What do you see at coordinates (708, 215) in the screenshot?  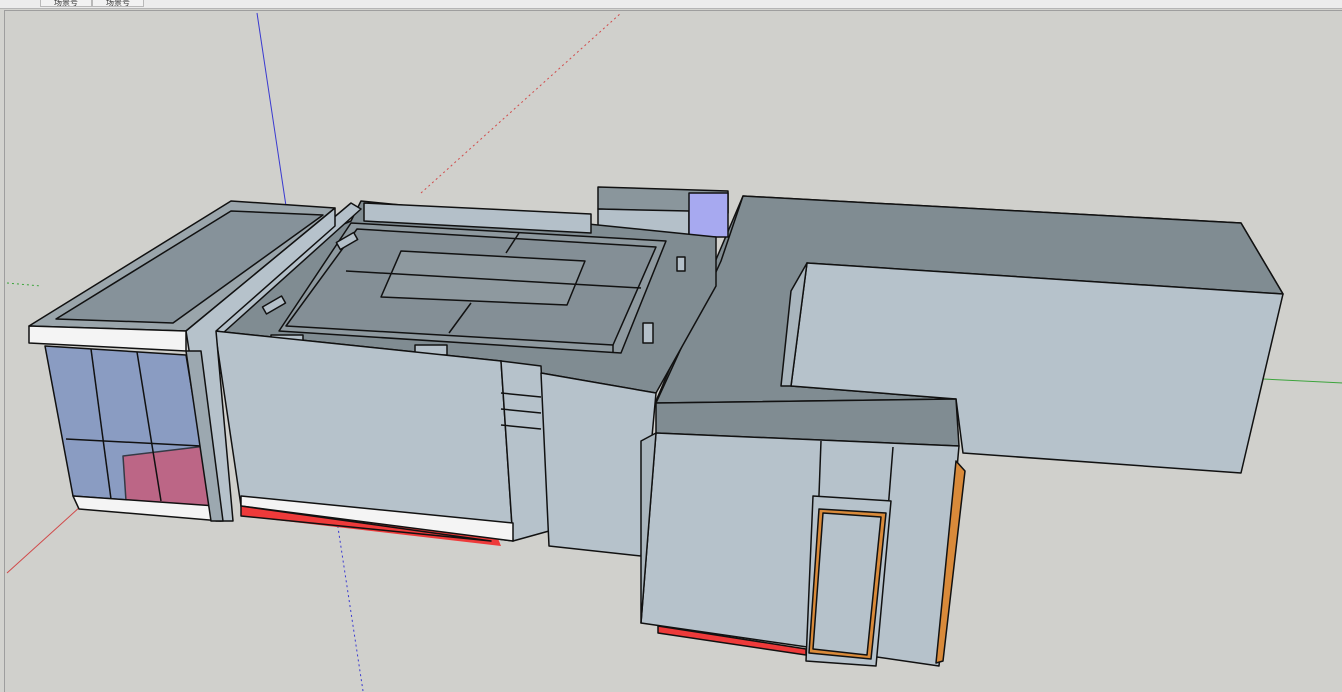 I see `rooftop-unit-glass` at bounding box center [708, 215].